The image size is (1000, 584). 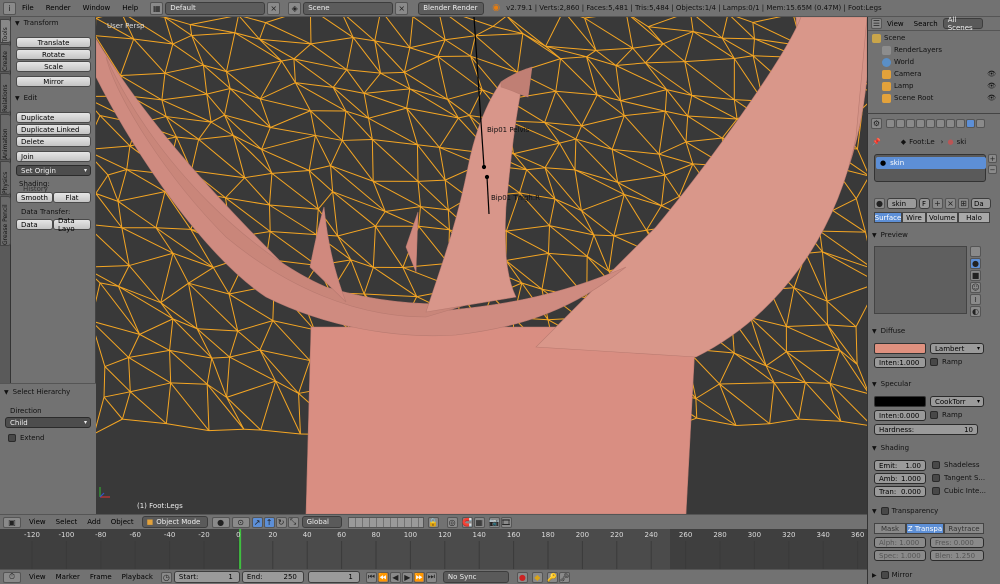 What do you see at coordinates (941, 62) in the screenshot?
I see `outliner-item-world: World` at bounding box center [941, 62].